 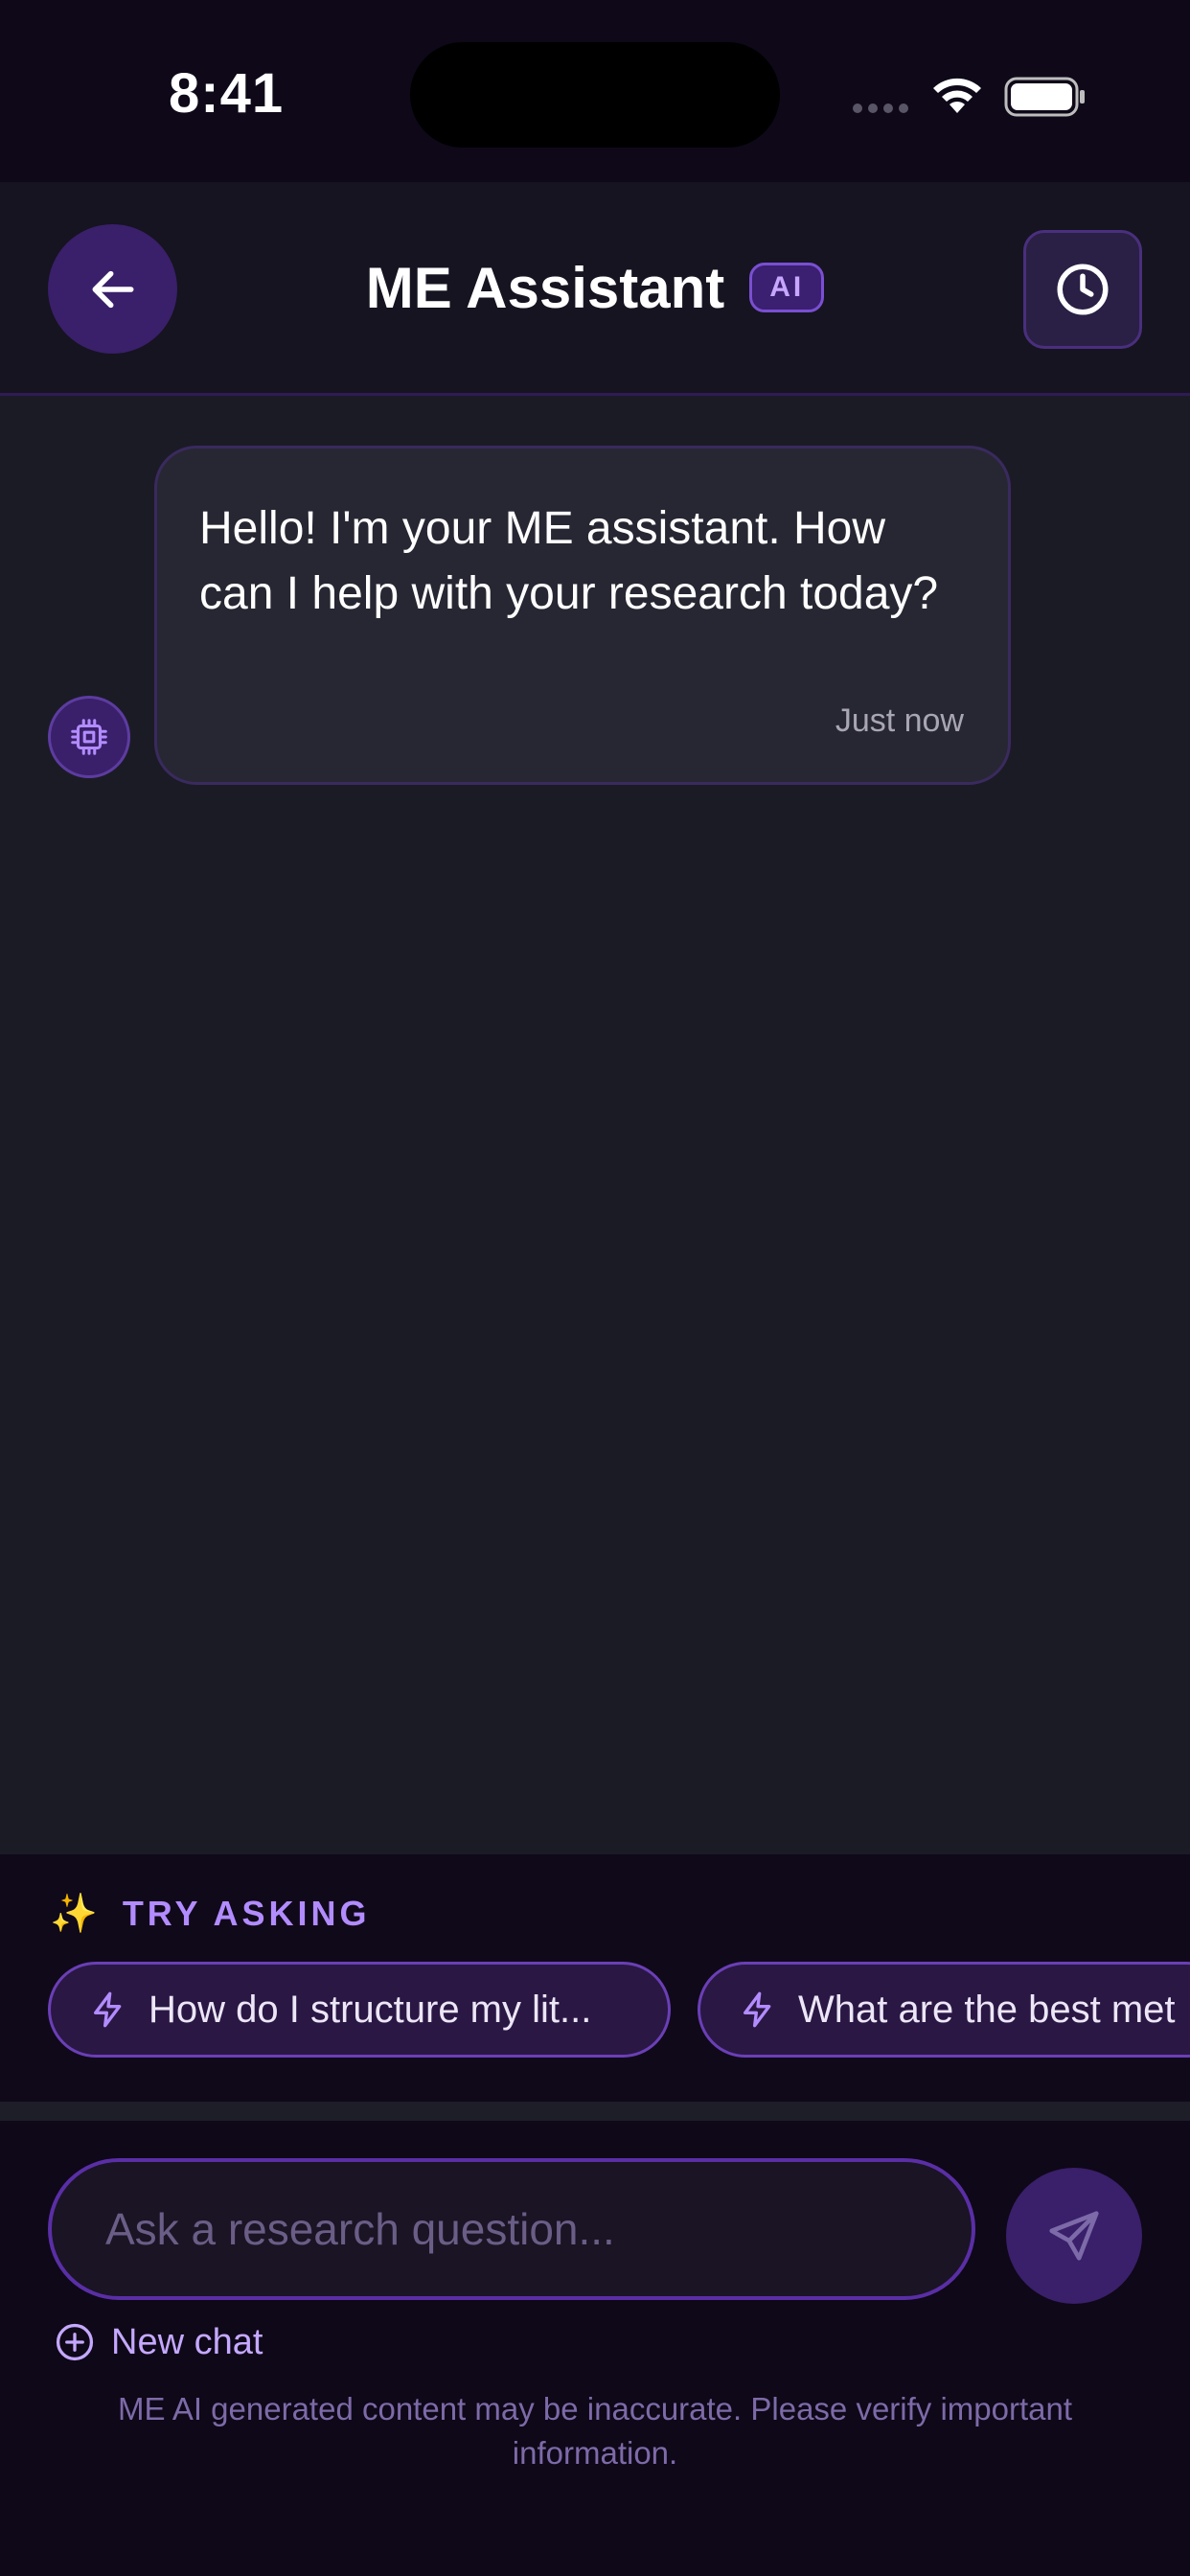 I want to click on suggestion-chip-label: What are the best met, so click(x=987, y=2009).